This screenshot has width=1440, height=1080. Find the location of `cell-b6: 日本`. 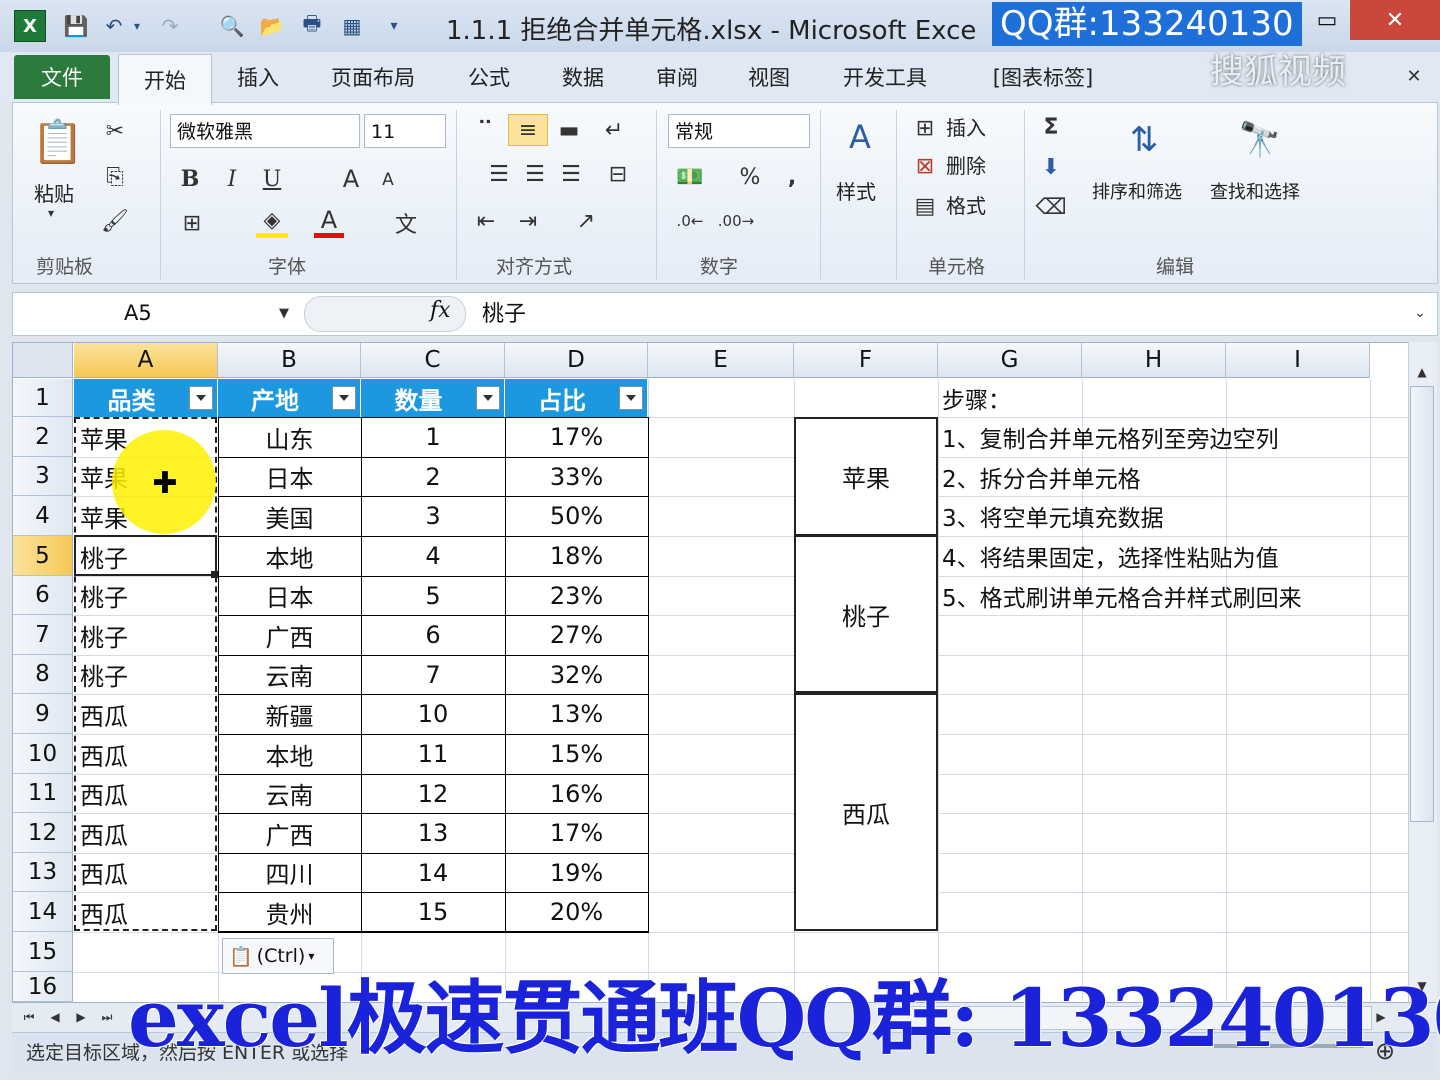

cell-b6: 日本 is located at coordinates (289, 595).